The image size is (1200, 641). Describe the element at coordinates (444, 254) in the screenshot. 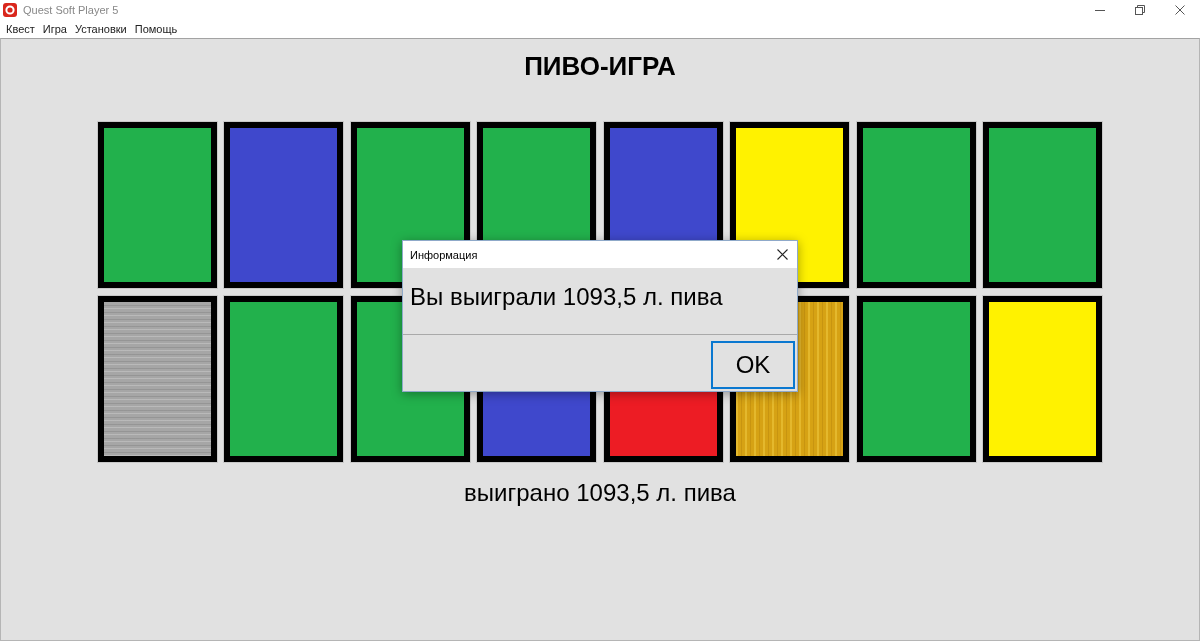

I see `dialog-title: Информация` at that location.